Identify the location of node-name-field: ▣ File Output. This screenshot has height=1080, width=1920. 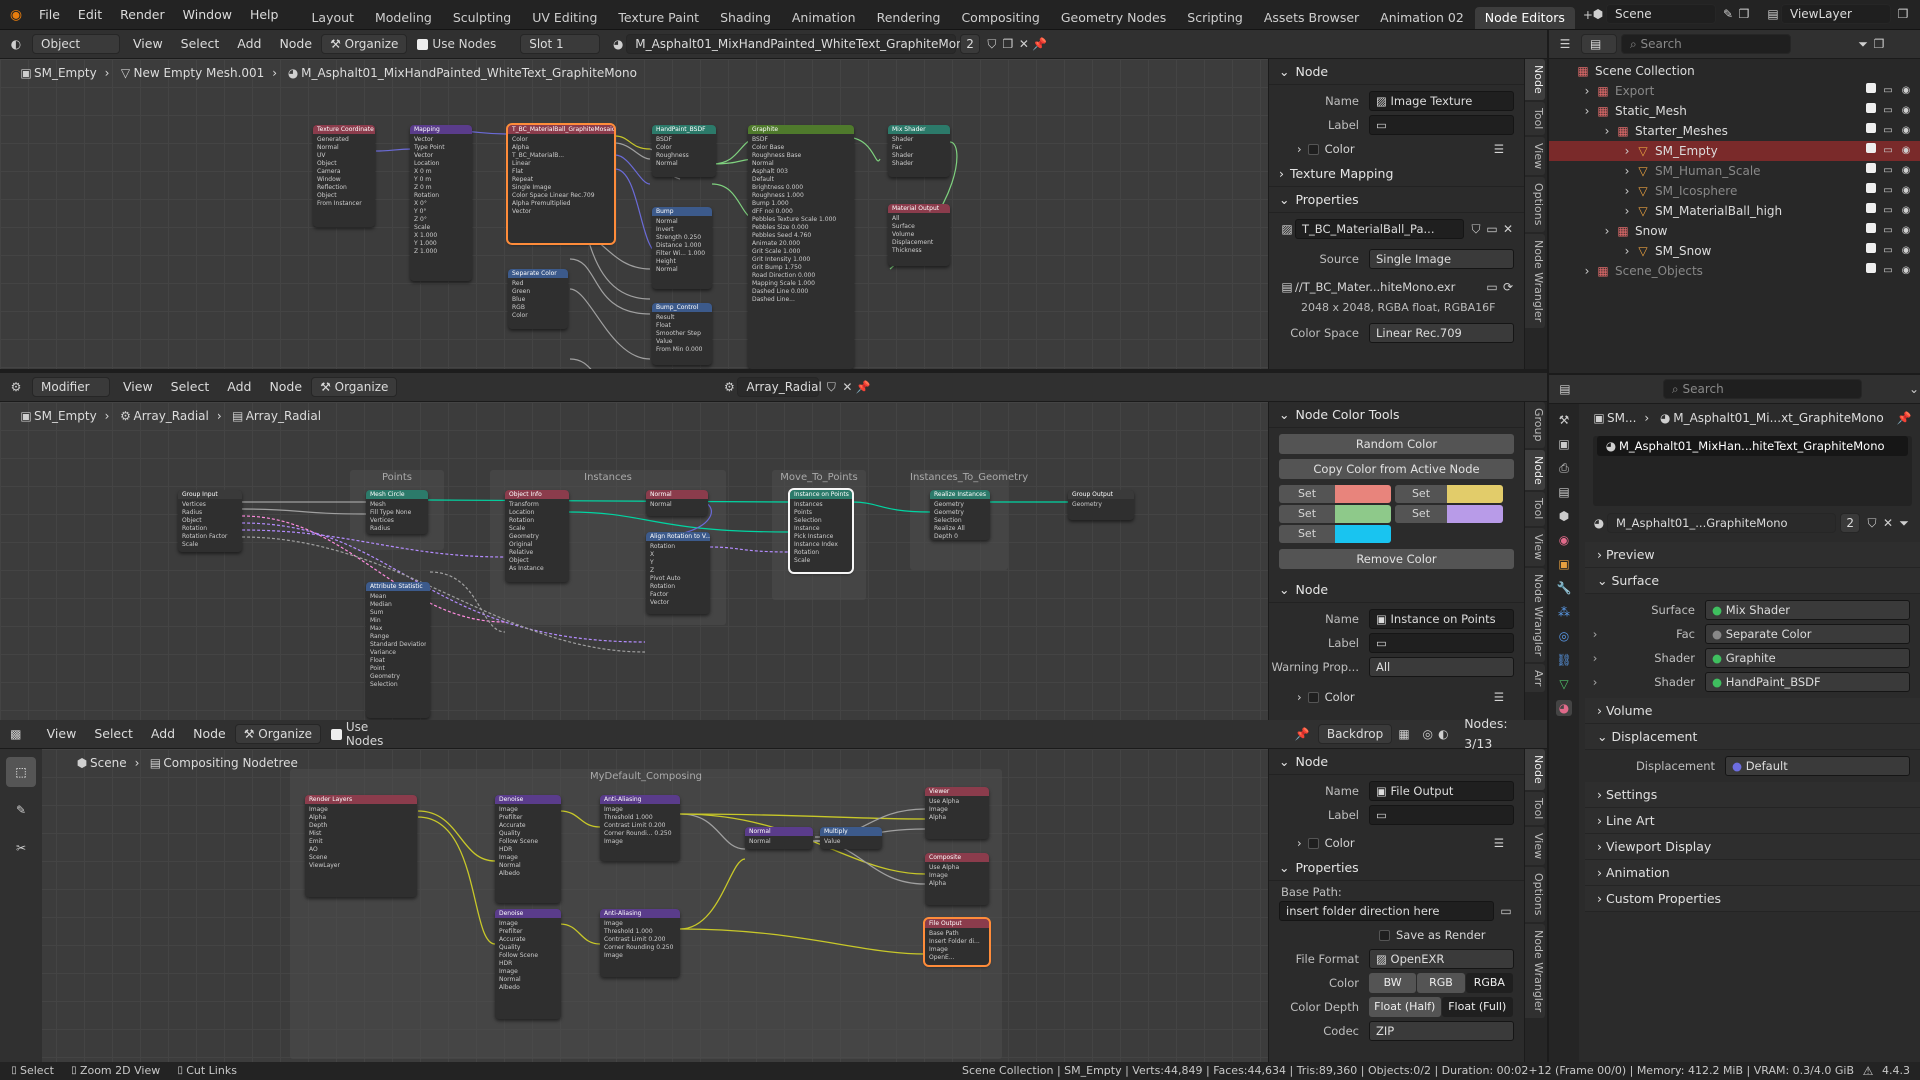
(1441, 791).